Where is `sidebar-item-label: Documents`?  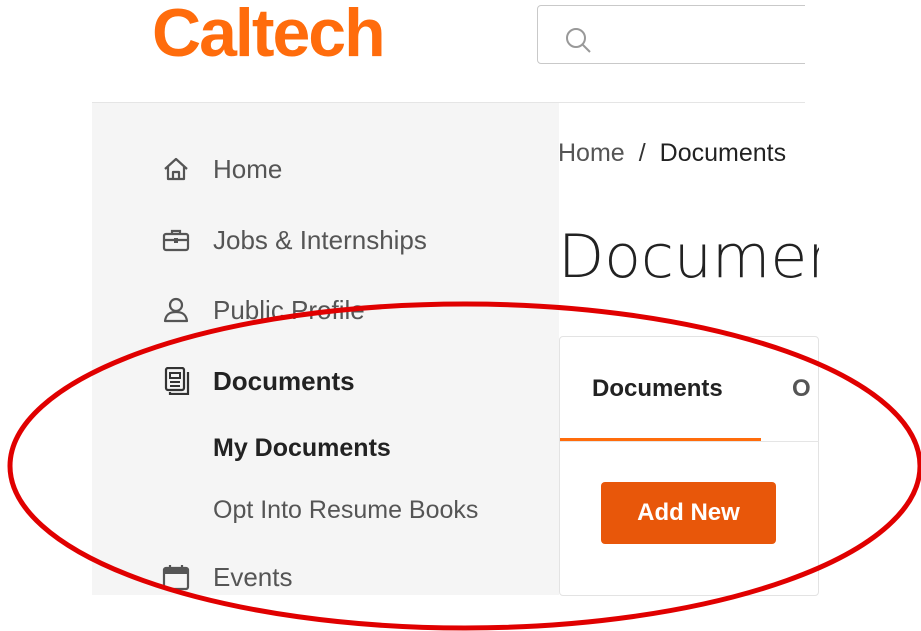
sidebar-item-label: Documents is located at coordinates (284, 380).